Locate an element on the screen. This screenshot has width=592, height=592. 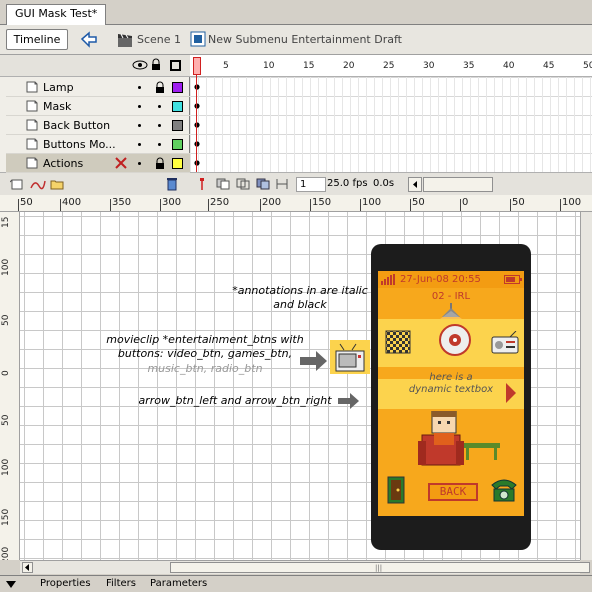
tv-icon is located at coordinates (350, 357).